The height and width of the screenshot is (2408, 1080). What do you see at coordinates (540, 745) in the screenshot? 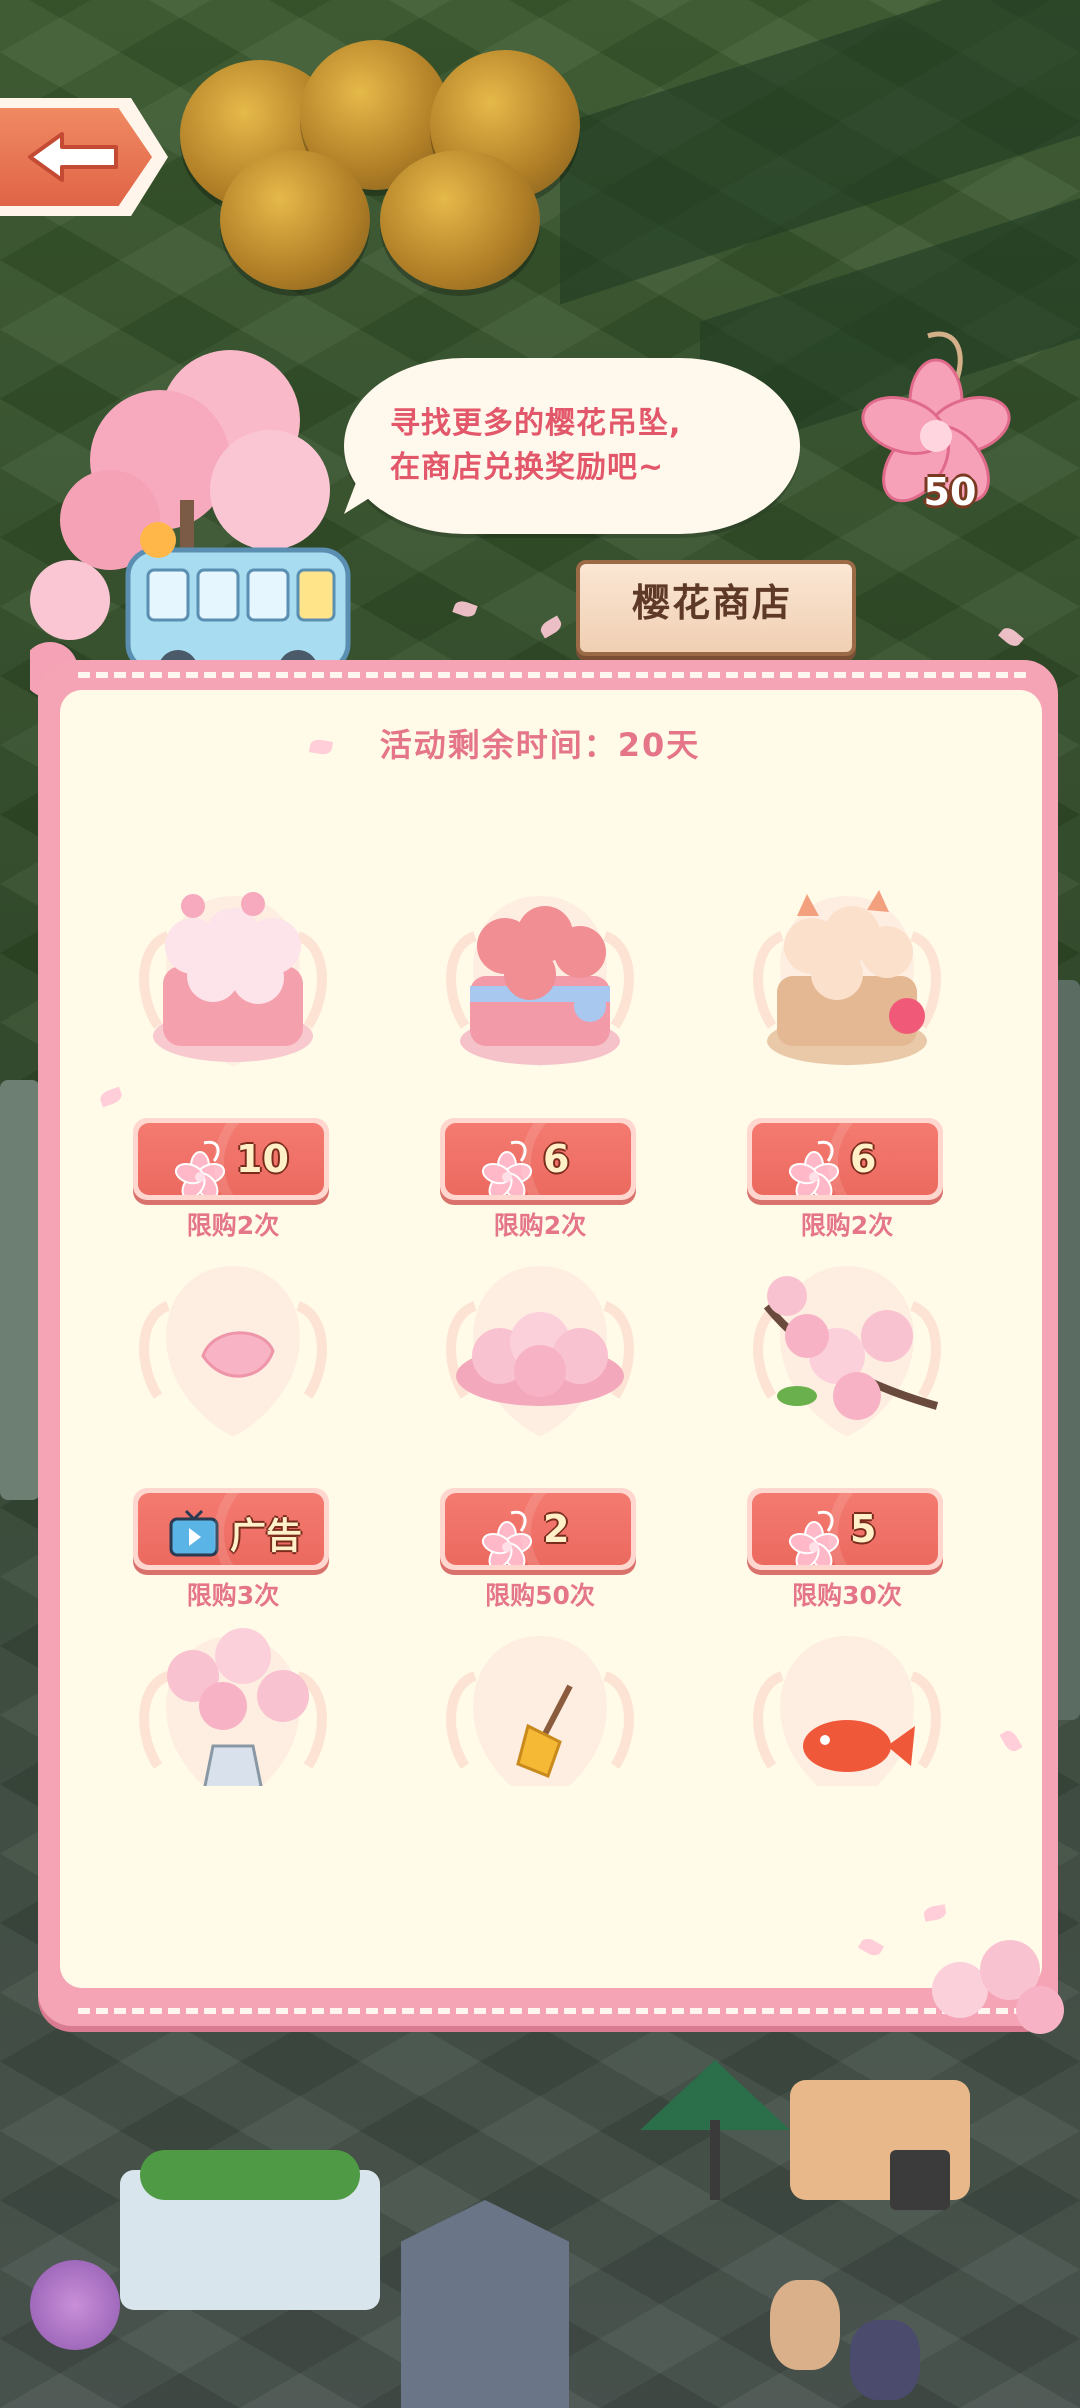
I see `event-timer: 活动剩余时间：20天` at bounding box center [540, 745].